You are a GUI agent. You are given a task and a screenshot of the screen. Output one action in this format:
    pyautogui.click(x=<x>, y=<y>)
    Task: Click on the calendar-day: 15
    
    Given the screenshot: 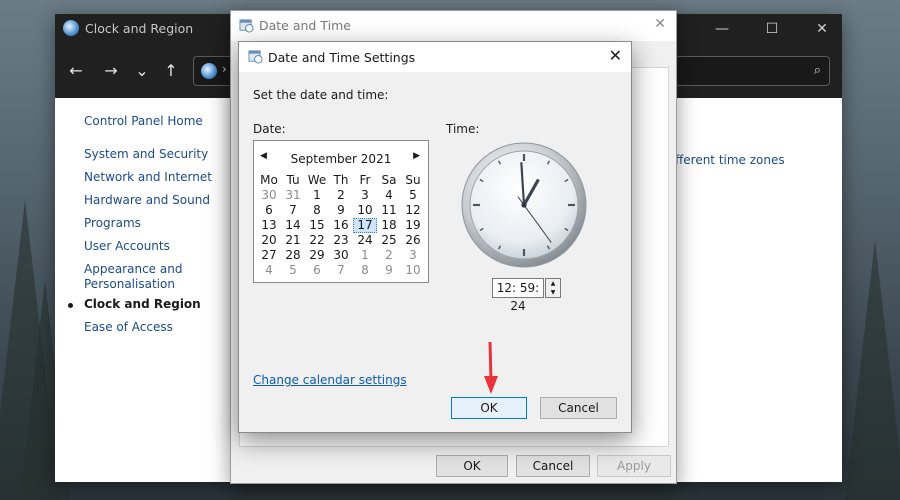 What is the action you would take?
    pyautogui.click(x=317, y=225)
    